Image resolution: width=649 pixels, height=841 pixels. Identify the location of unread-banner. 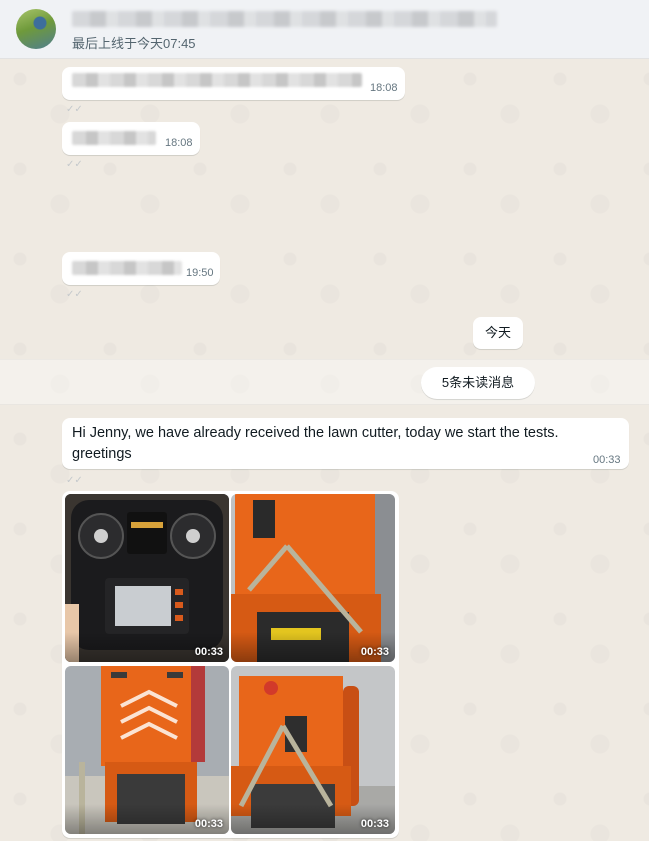
(324, 382).